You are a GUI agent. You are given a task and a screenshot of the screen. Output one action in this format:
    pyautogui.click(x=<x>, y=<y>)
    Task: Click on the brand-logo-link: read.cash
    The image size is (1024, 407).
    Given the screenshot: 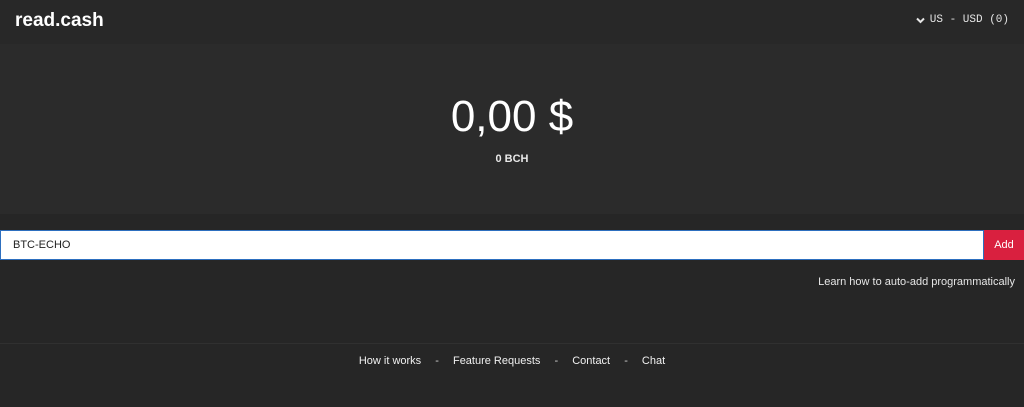 What is the action you would take?
    pyautogui.click(x=59, y=21)
    